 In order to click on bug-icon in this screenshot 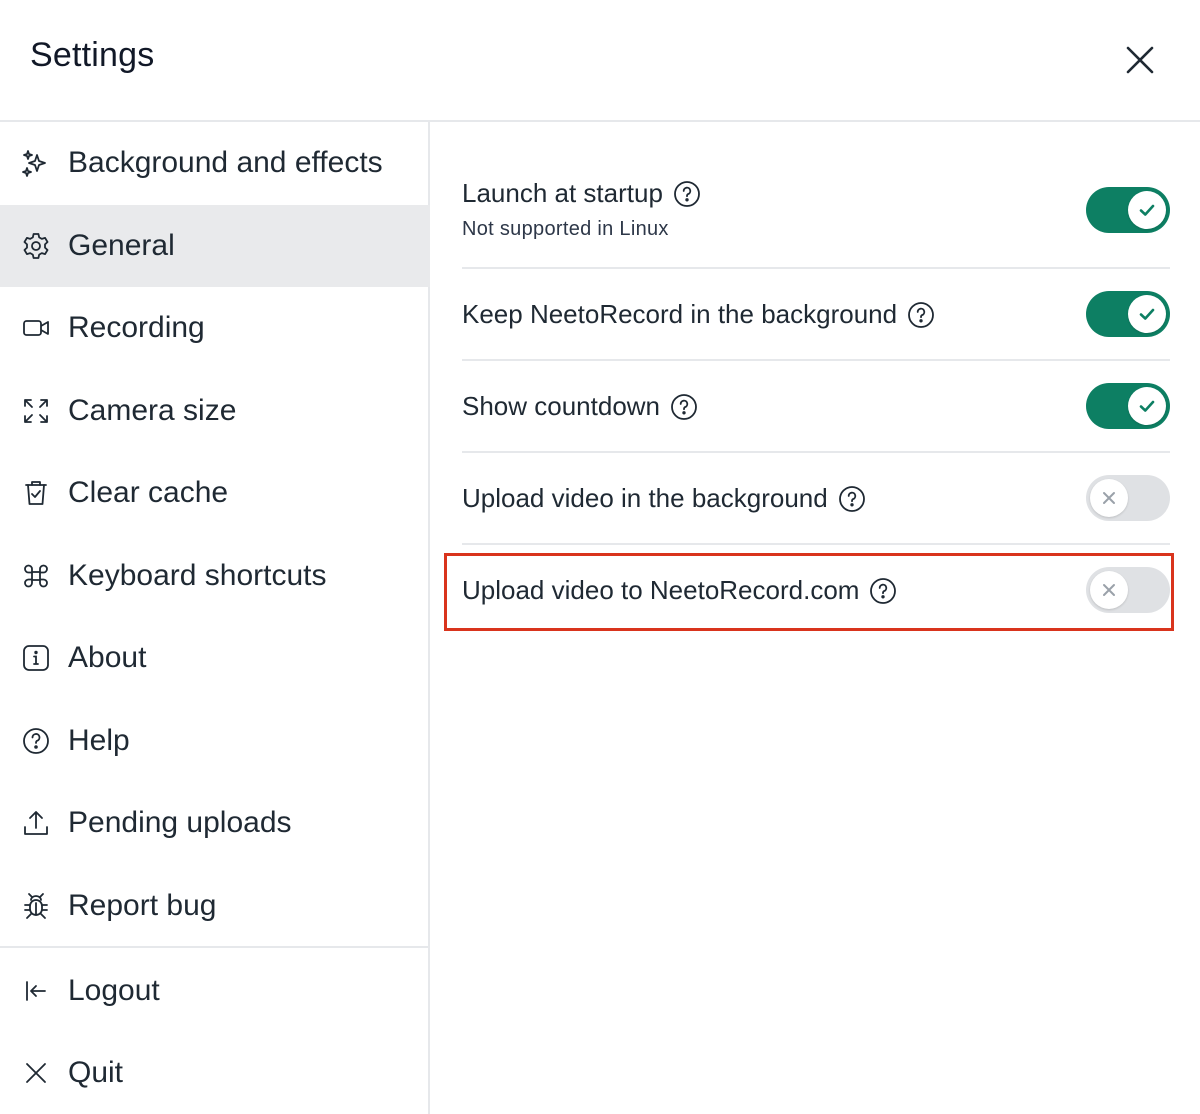, I will do `click(36, 906)`.